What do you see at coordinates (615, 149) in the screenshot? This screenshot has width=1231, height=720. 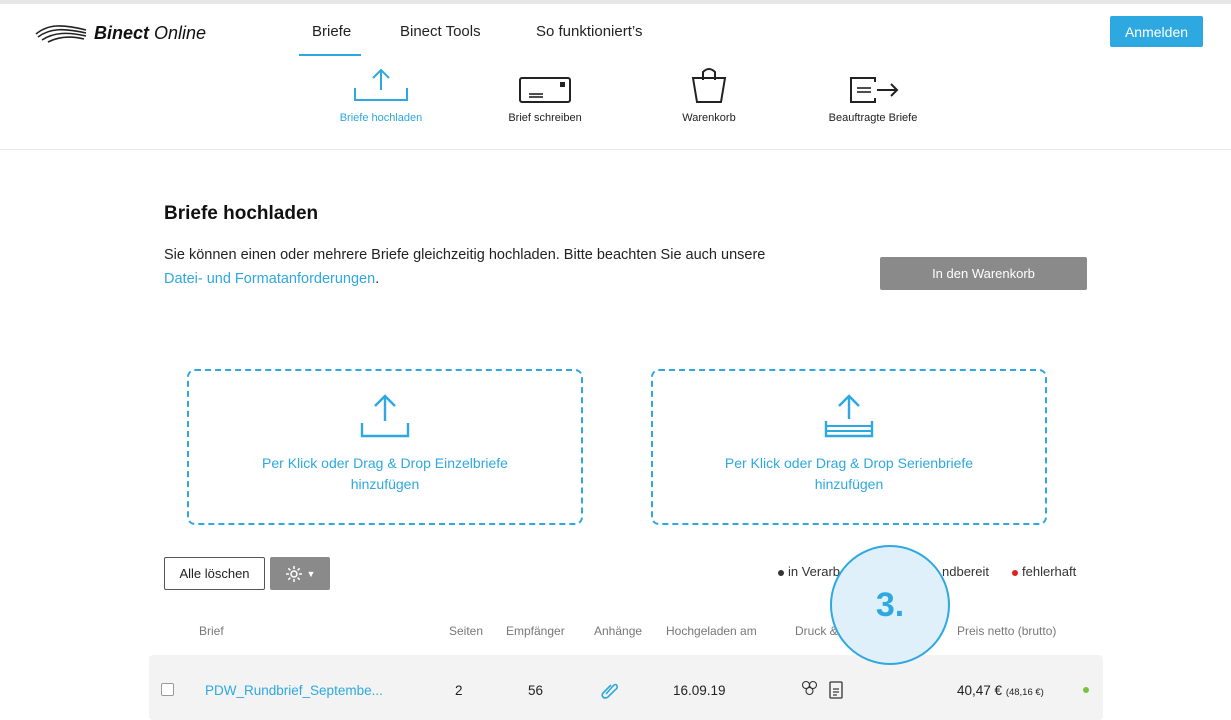 I see `header-divider` at bounding box center [615, 149].